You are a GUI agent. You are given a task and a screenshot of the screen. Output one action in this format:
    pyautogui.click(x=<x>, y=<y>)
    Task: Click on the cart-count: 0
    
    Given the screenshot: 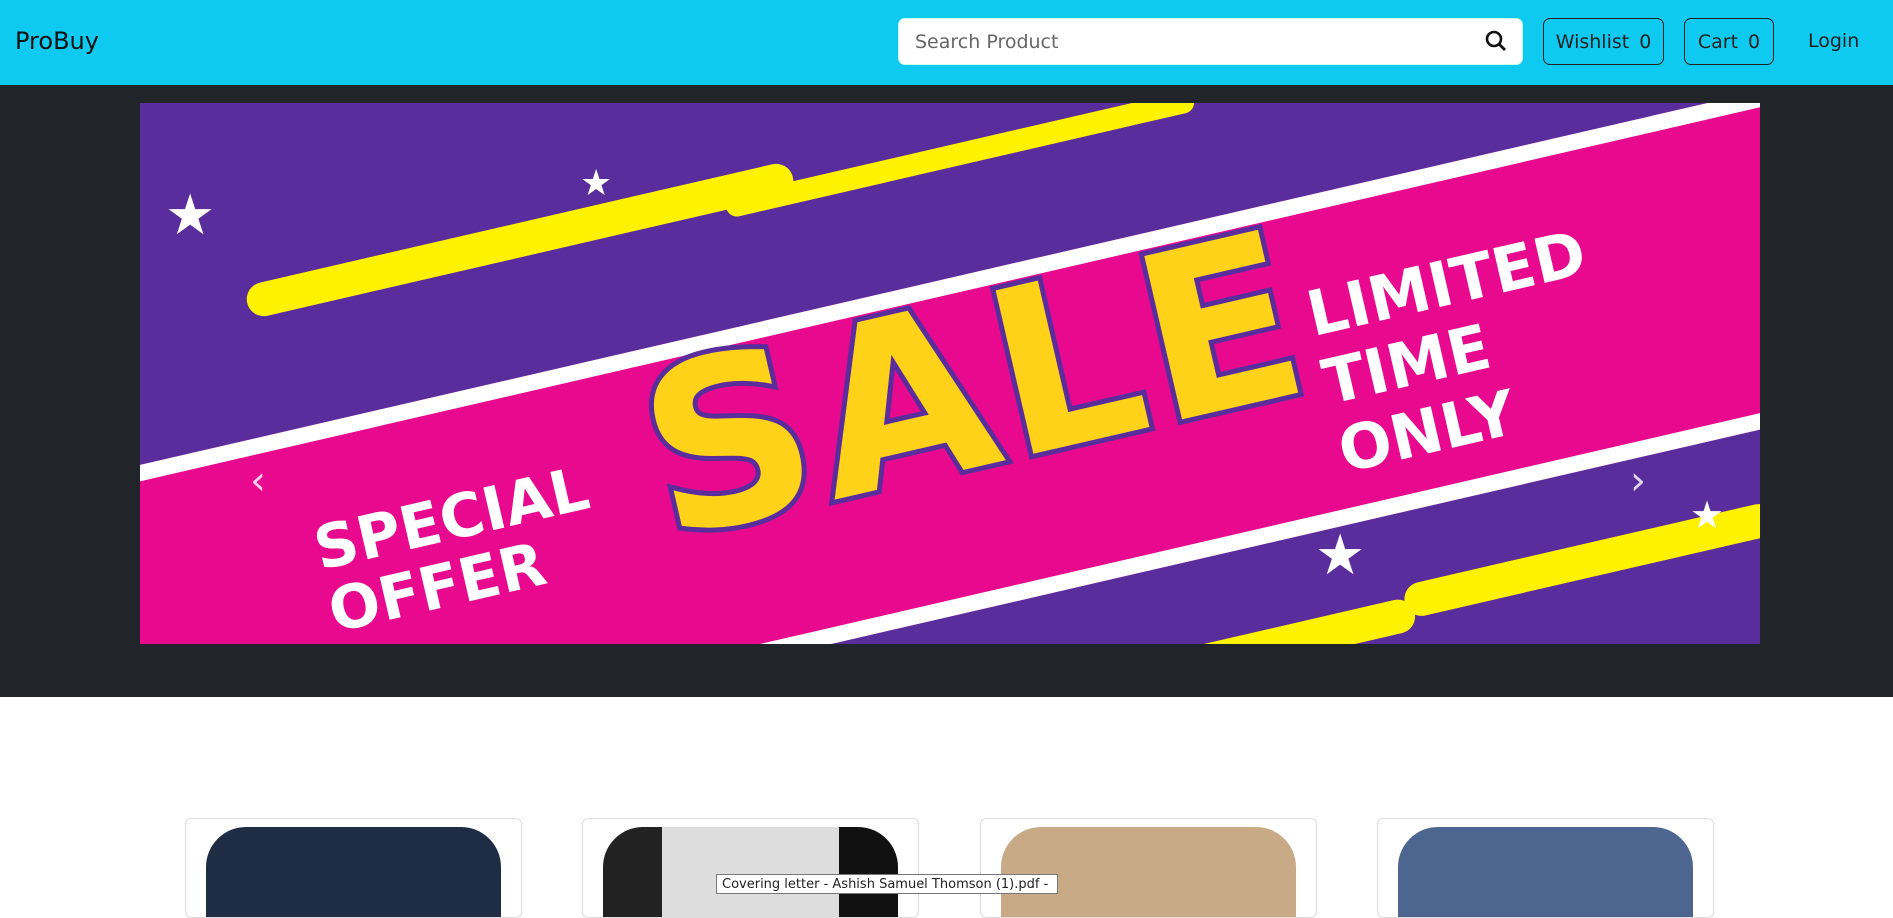 What is the action you would take?
    pyautogui.click(x=1754, y=41)
    